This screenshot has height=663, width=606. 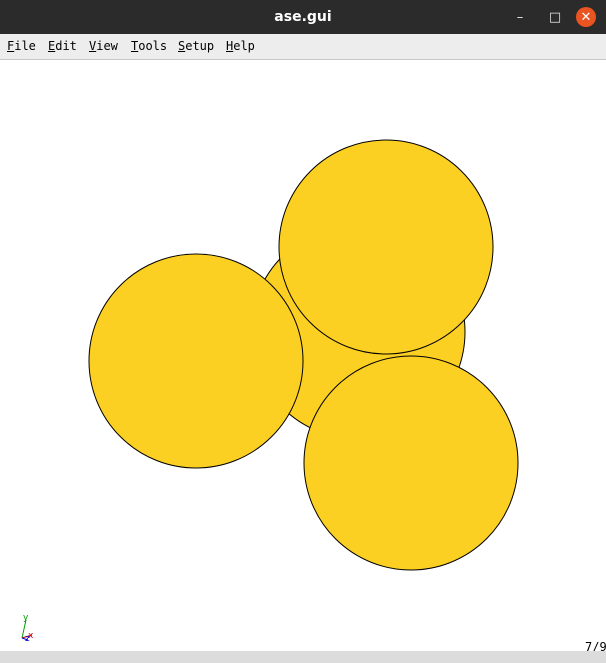 What do you see at coordinates (520, 17) in the screenshot?
I see `minimize-button: –` at bounding box center [520, 17].